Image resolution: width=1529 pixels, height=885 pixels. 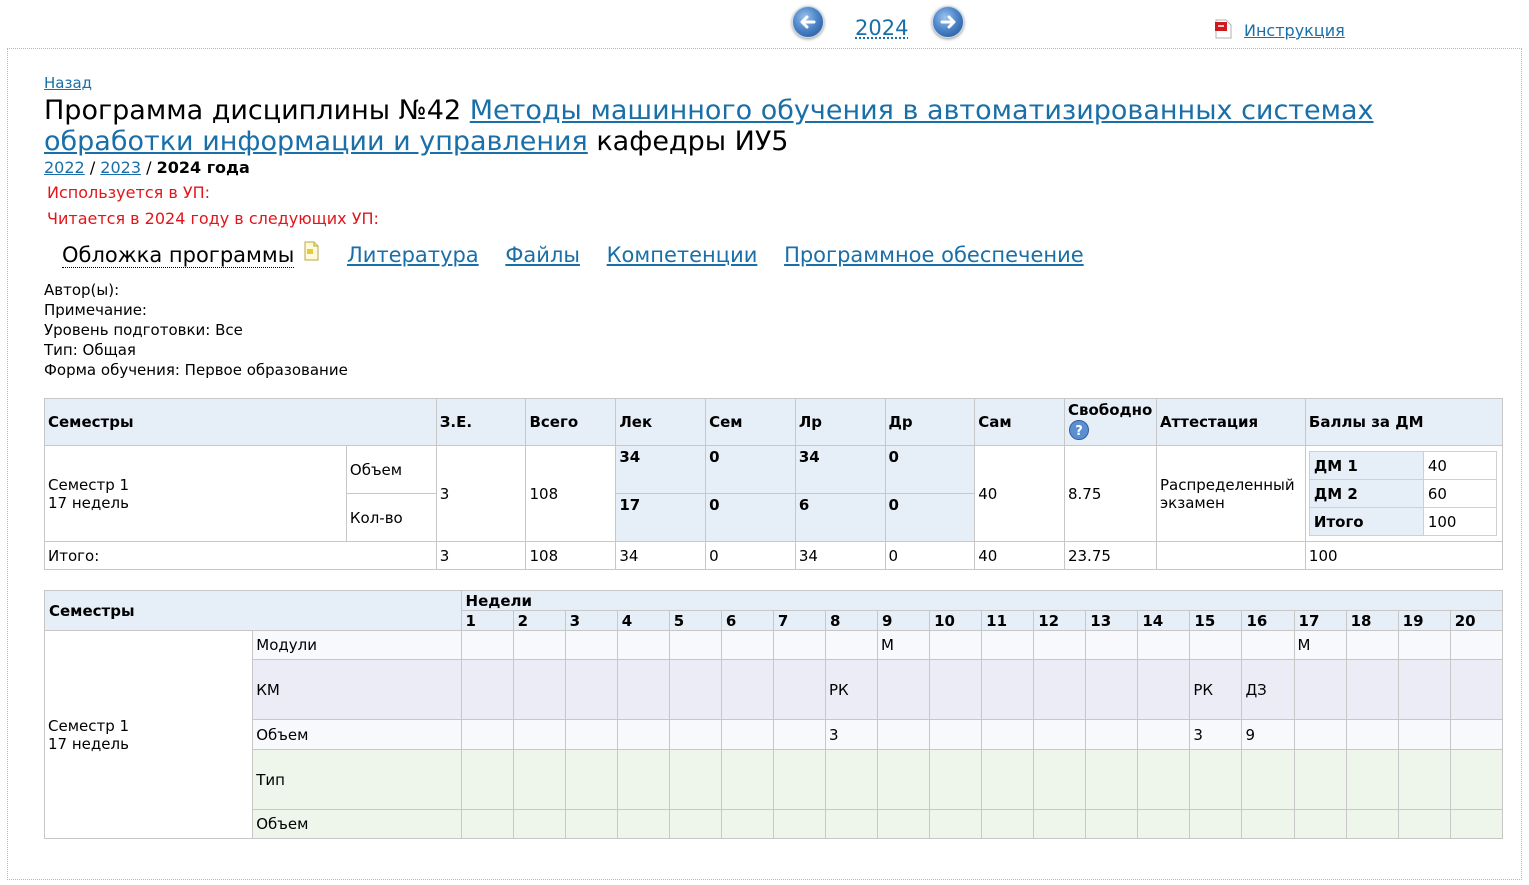 I want to click on lek-count: 17, so click(x=661, y=517).